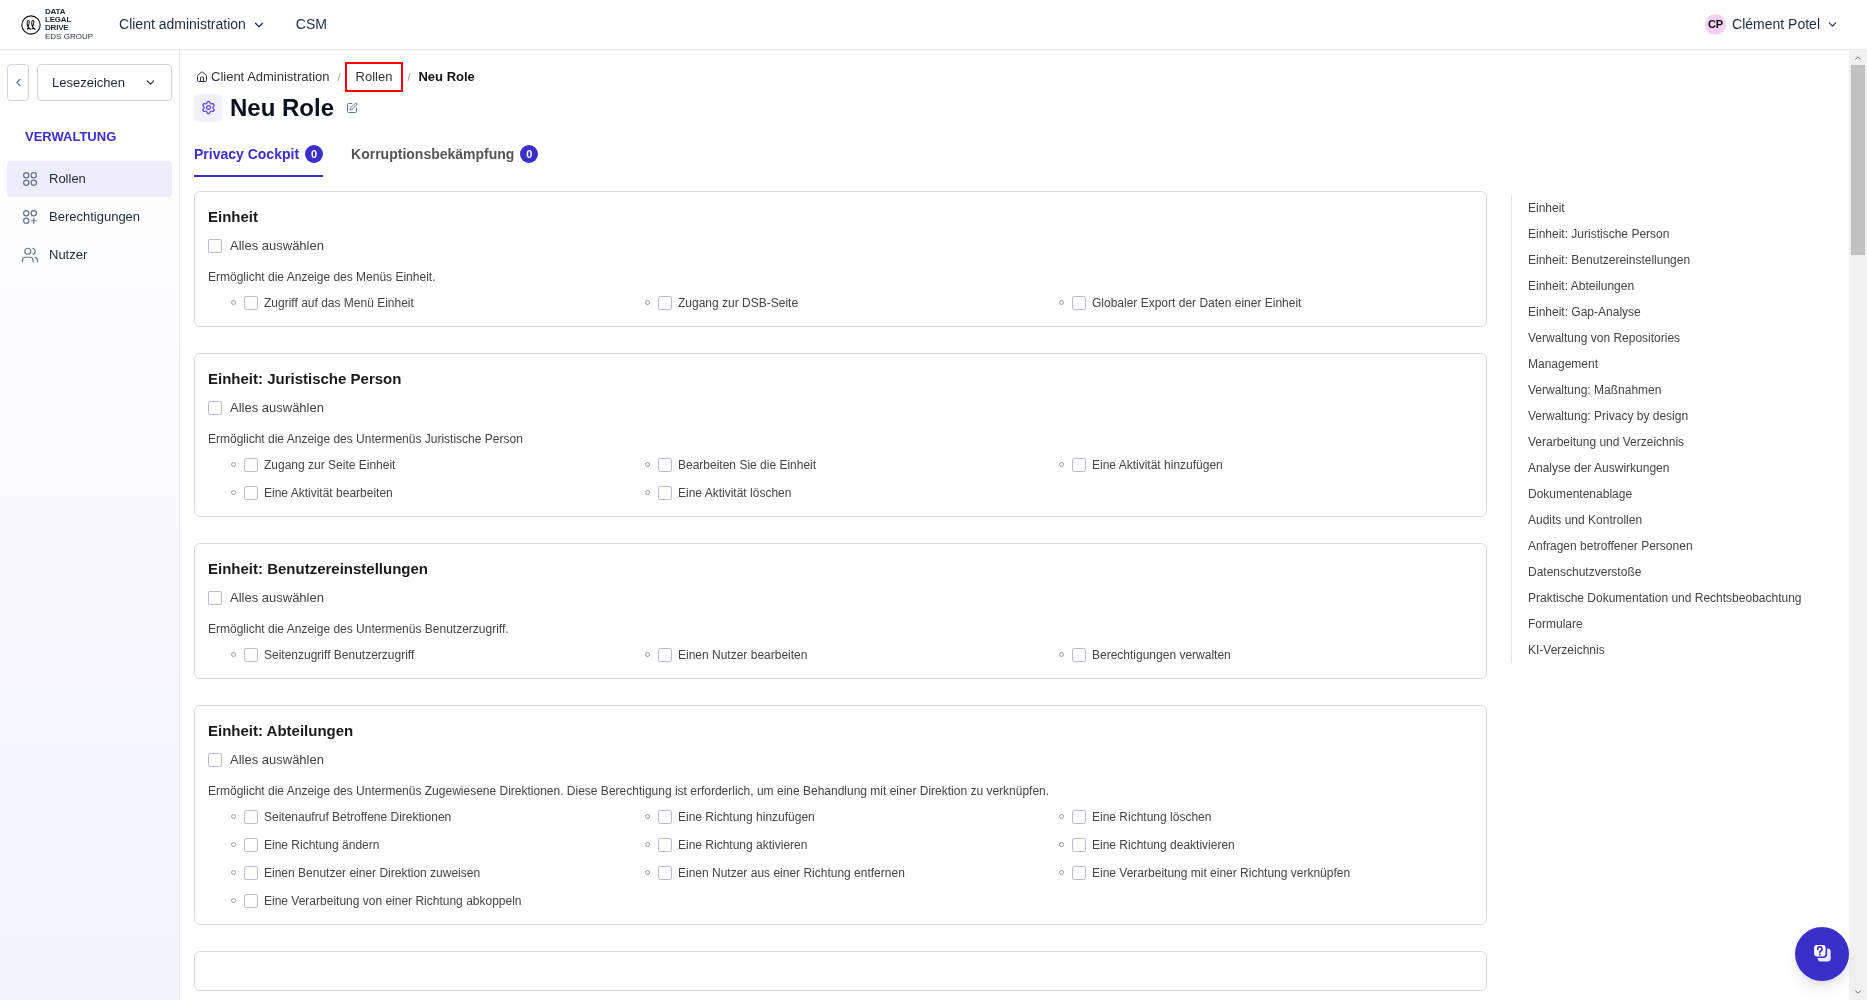 This screenshot has height=1000, width=1867. I want to click on card-title: Einheit: Juristische Person, so click(305, 378).